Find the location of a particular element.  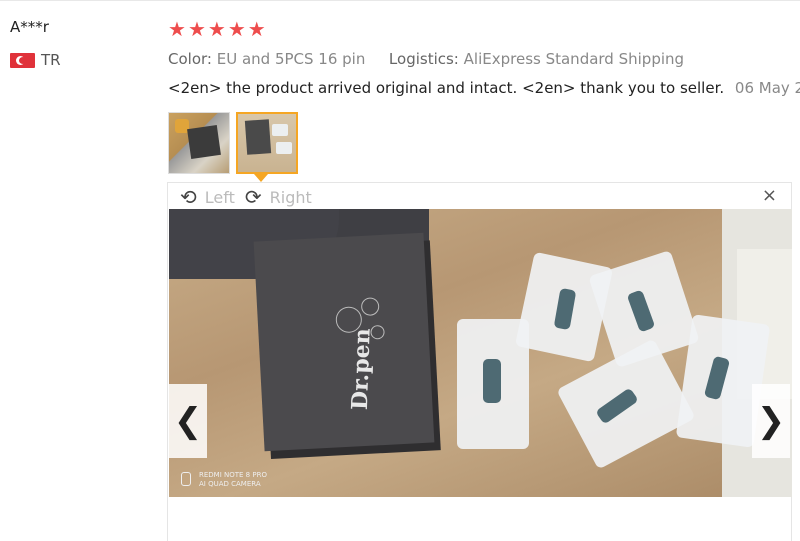

selected-thumbnail-indicator is located at coordinates (261, 178).